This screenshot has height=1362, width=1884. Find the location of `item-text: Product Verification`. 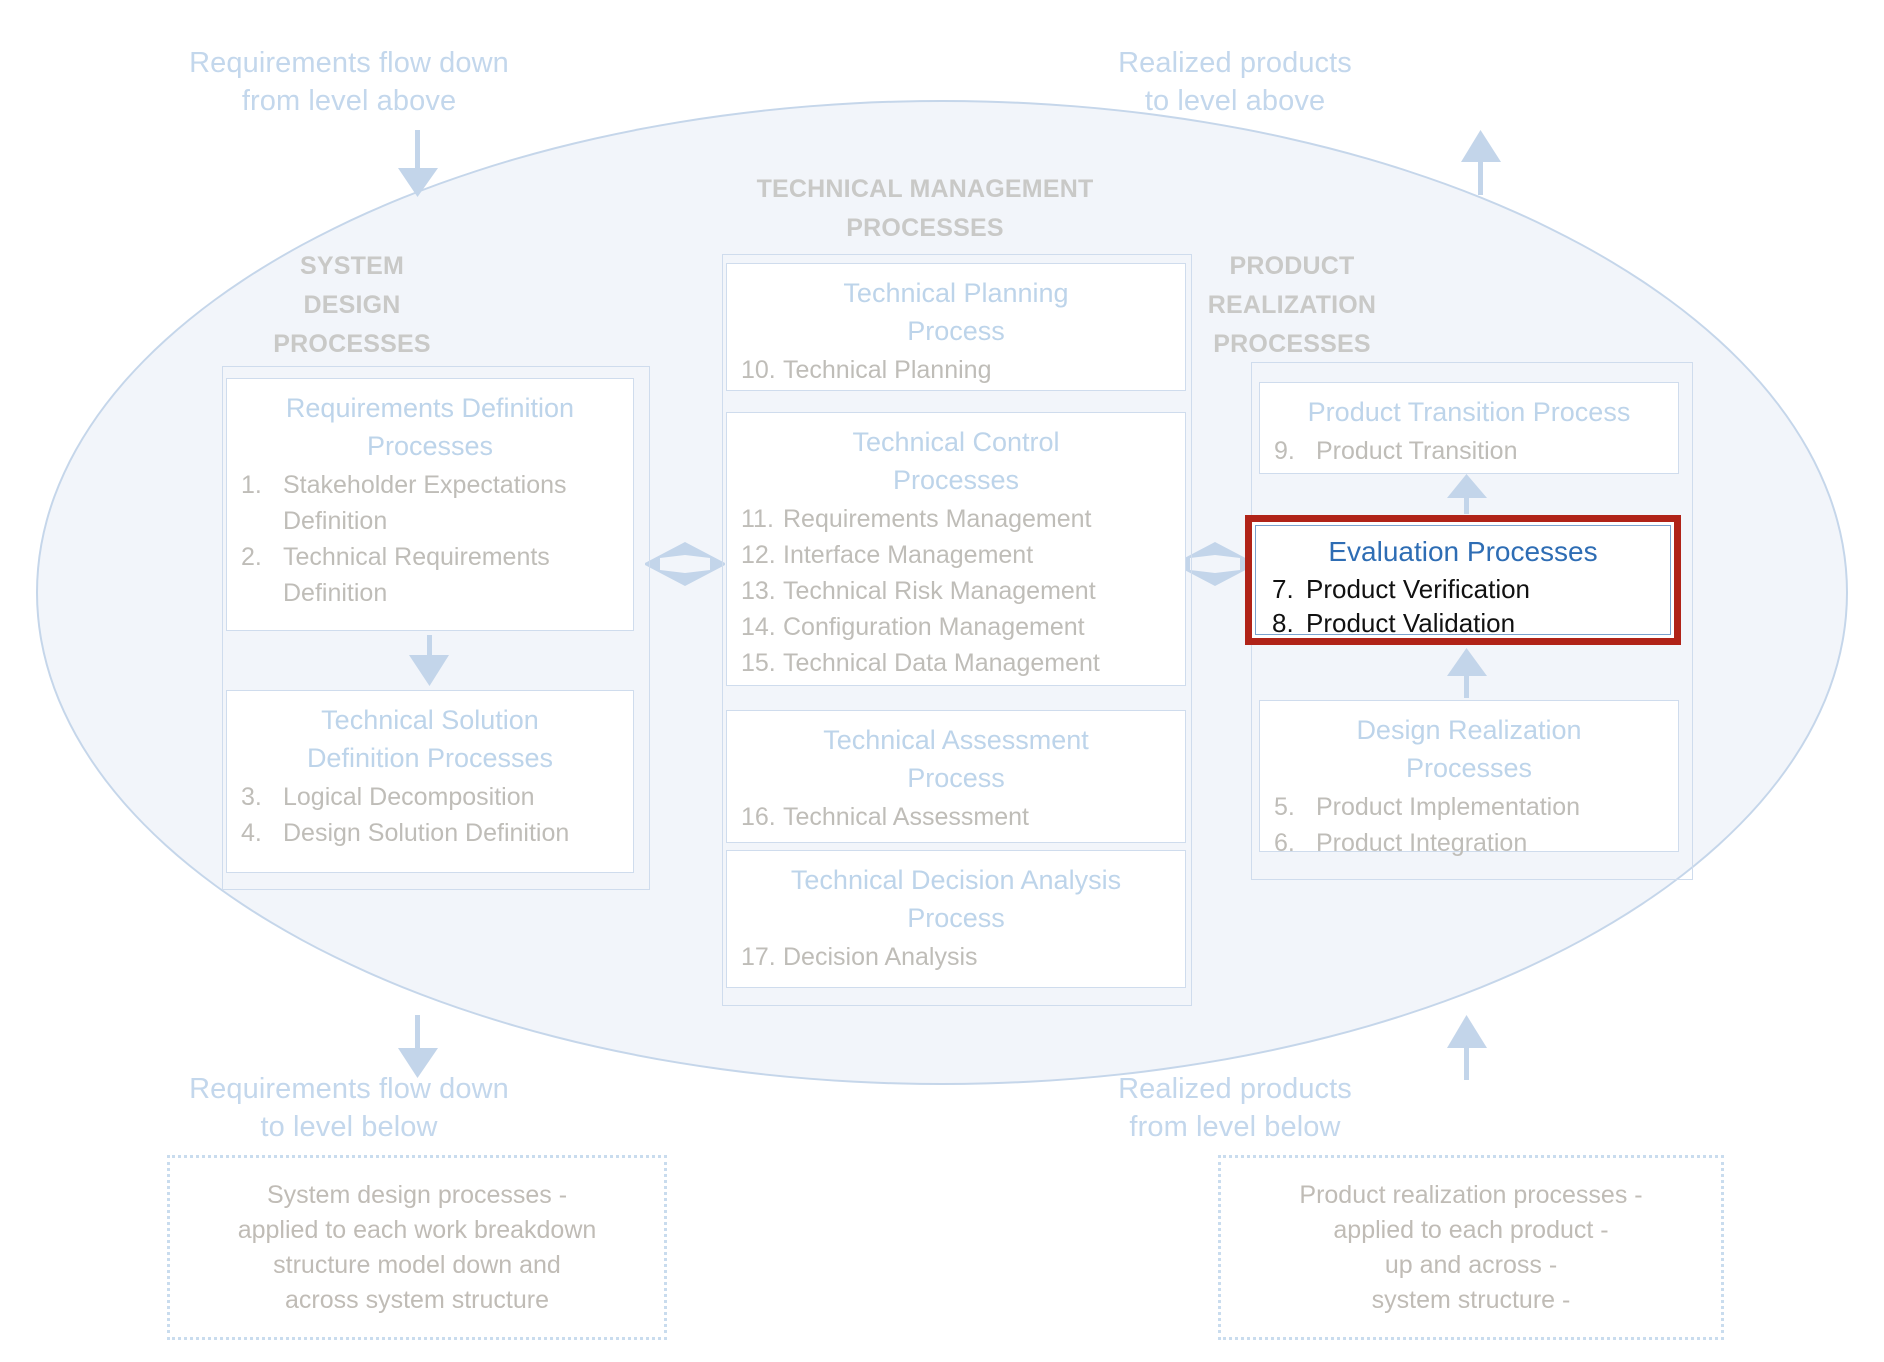

item-text: Product Verification is located at coordinates (1418, 589).